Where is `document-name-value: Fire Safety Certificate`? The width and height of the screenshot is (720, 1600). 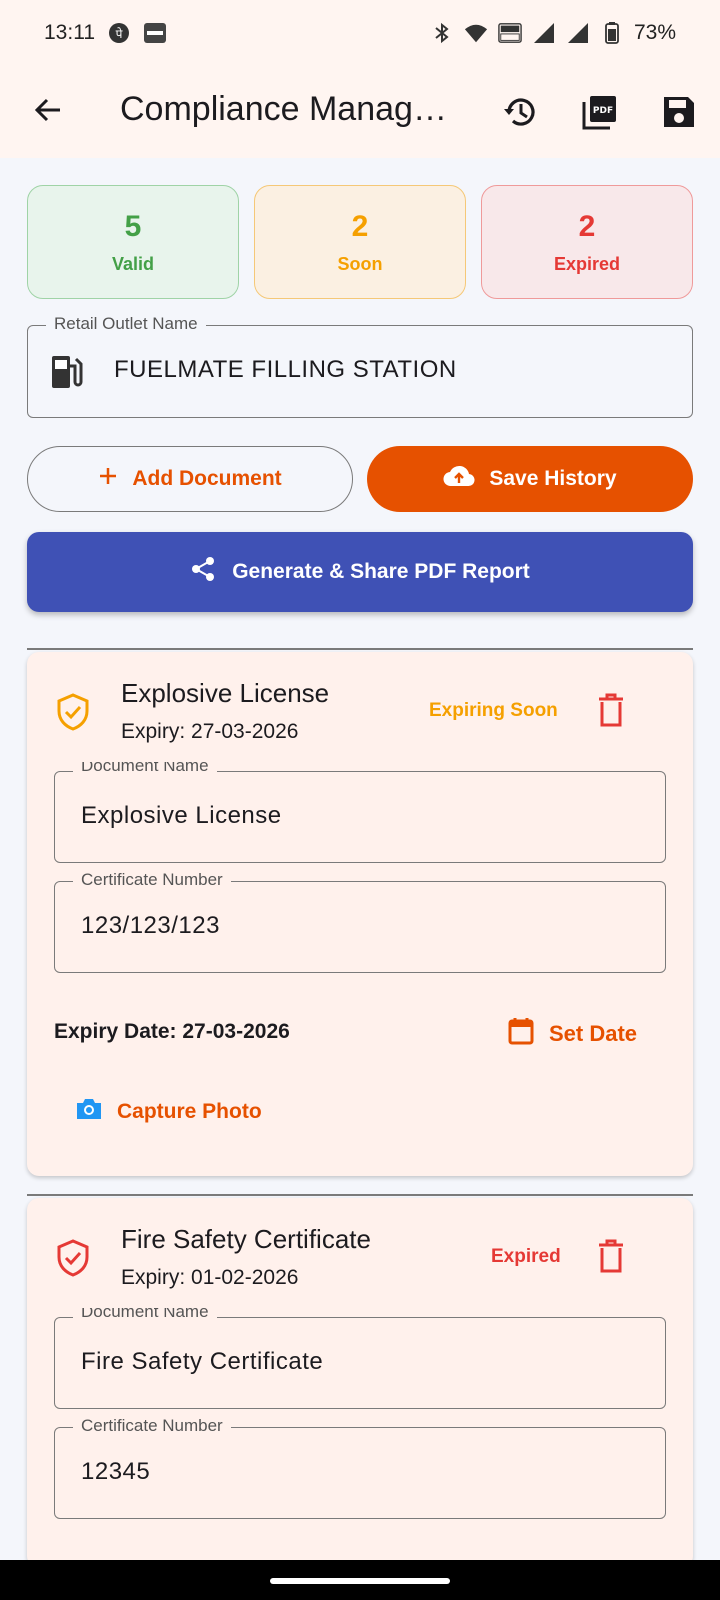 document-name-value: Fire Safety Certificate is located at coordinates (202, 1361).